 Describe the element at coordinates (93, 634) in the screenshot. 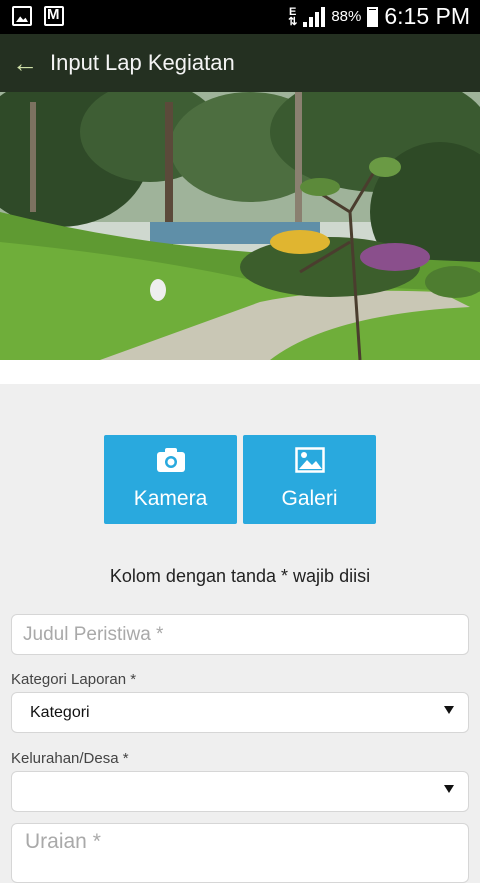

I see `judul-placeholder: Judul Peristiwa *` at that location.